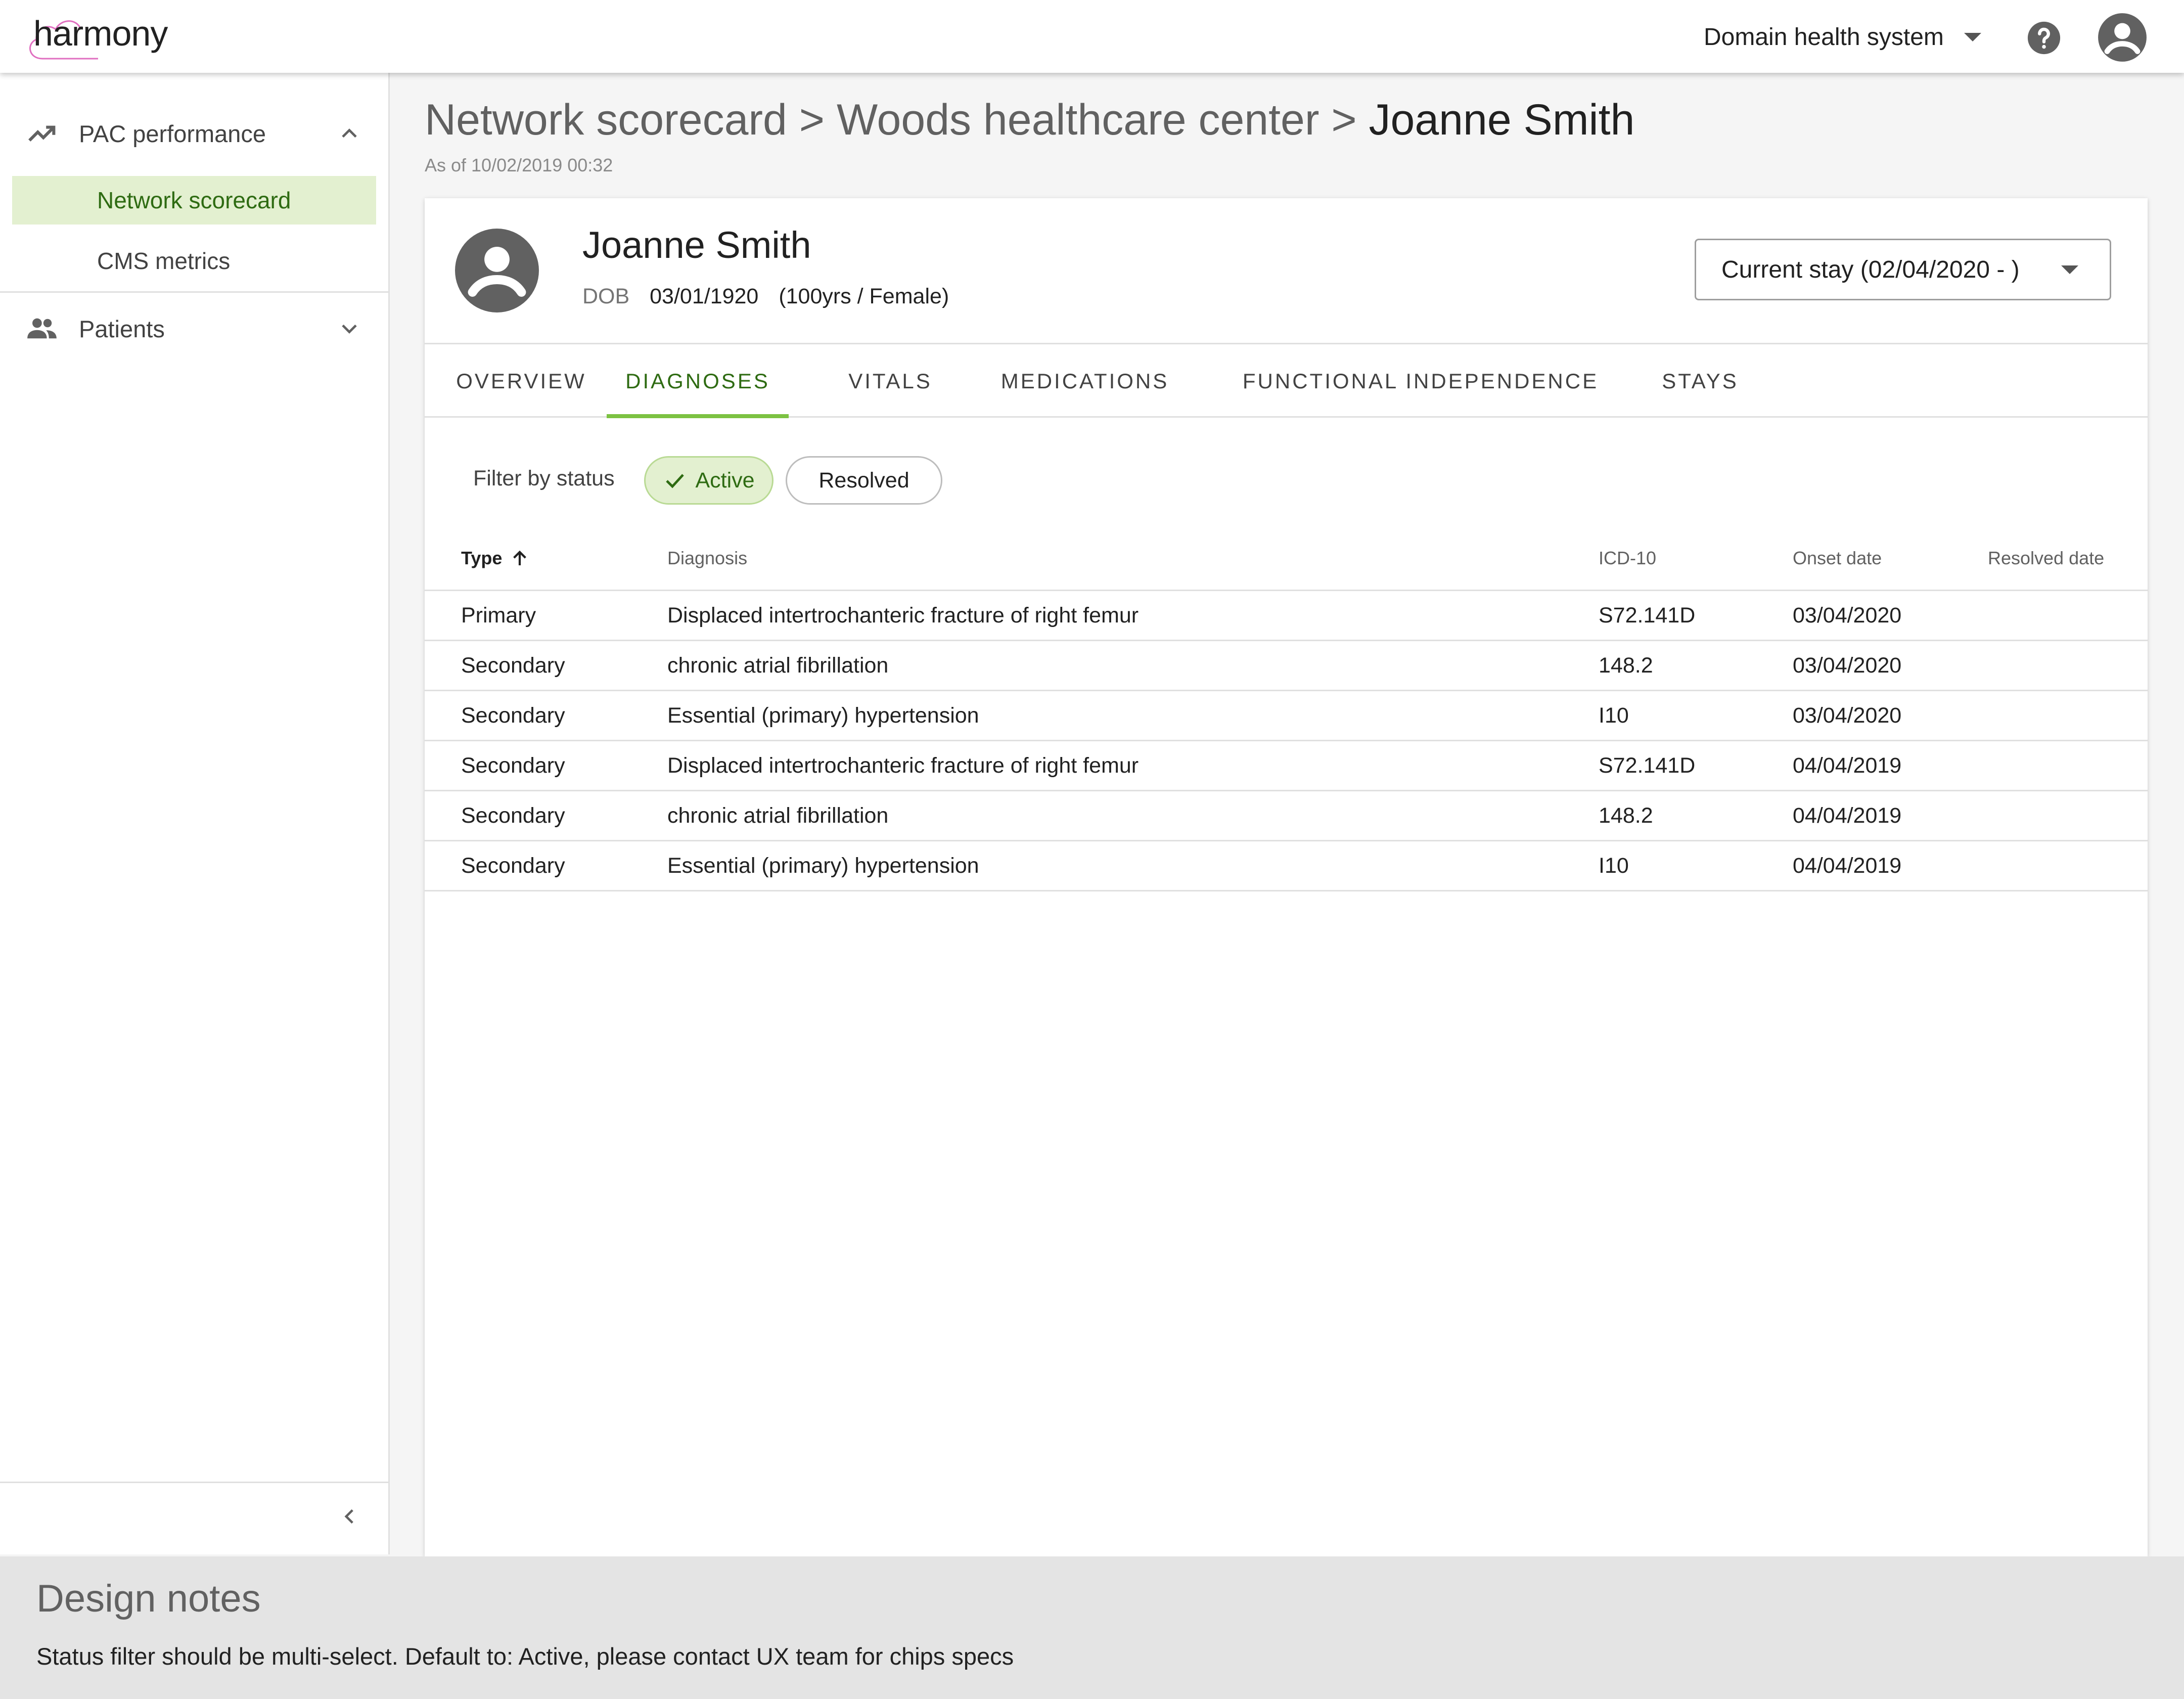 The image size is (2184, 1699). What do you see at coordinates (497, 270) in the screenshot?
I see `patient-avatar-icon` at bounding box center [497, 270].